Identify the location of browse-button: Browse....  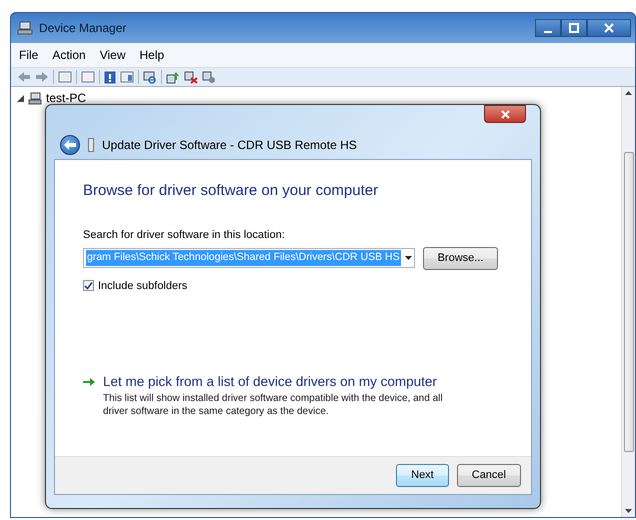
(460, 258).